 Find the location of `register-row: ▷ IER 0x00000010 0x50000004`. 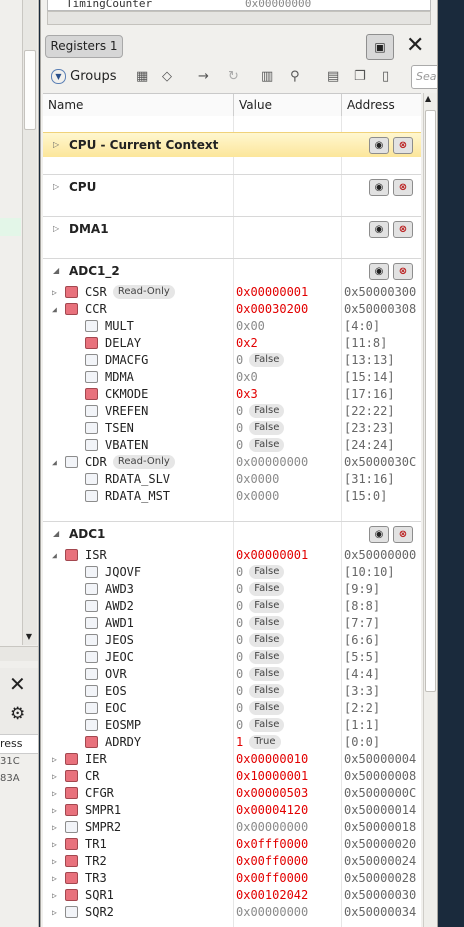

register-row: ▷ IER 0x00000010 0x50000004 is located at coordinates (232, 759).